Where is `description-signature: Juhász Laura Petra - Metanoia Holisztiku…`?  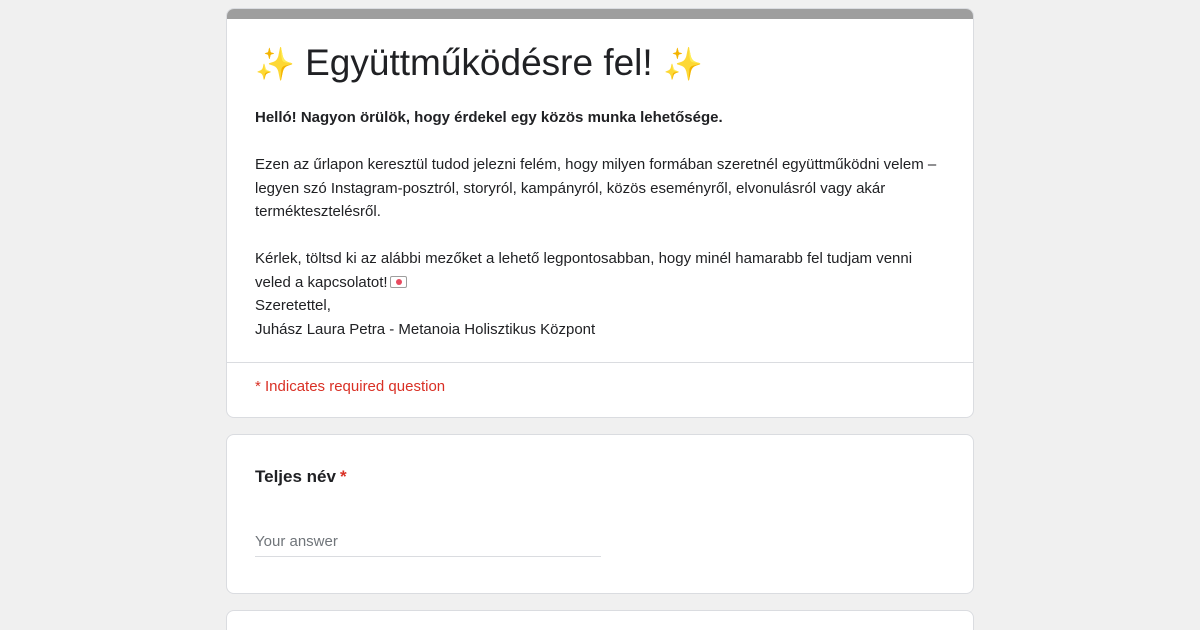
description-signature: Juhász Laura Petra - Metanoia Holisztiku… is located at coordinates (425, 329).